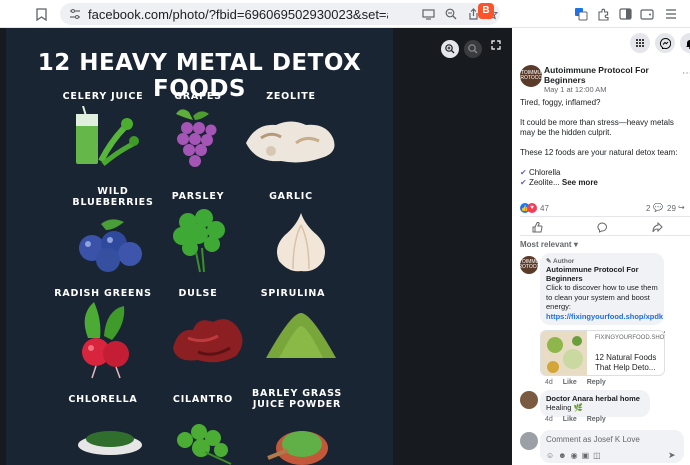 The height and width of the screenshot is (465, 690). I want to click on cilantro-image, so click(204, 444).